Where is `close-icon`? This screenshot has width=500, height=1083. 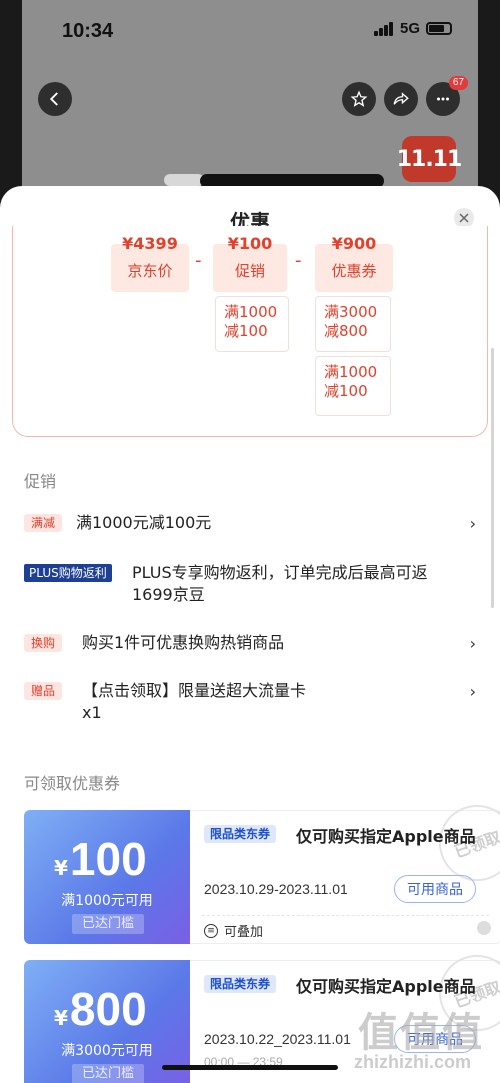
close-icon is located at coordinates (464, 218).